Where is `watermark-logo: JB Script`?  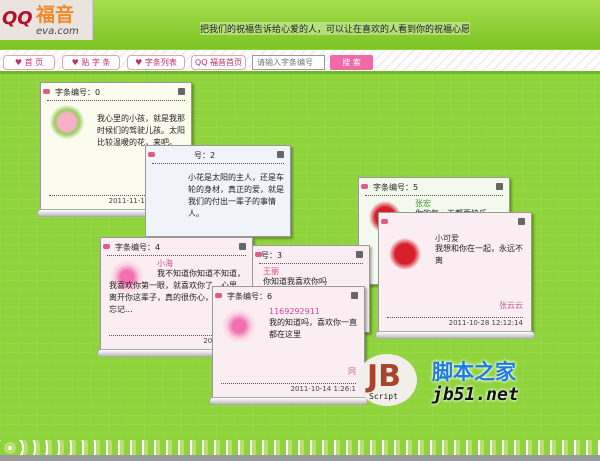 watermark-logo: JB Script is located at coordinates (387, 380).